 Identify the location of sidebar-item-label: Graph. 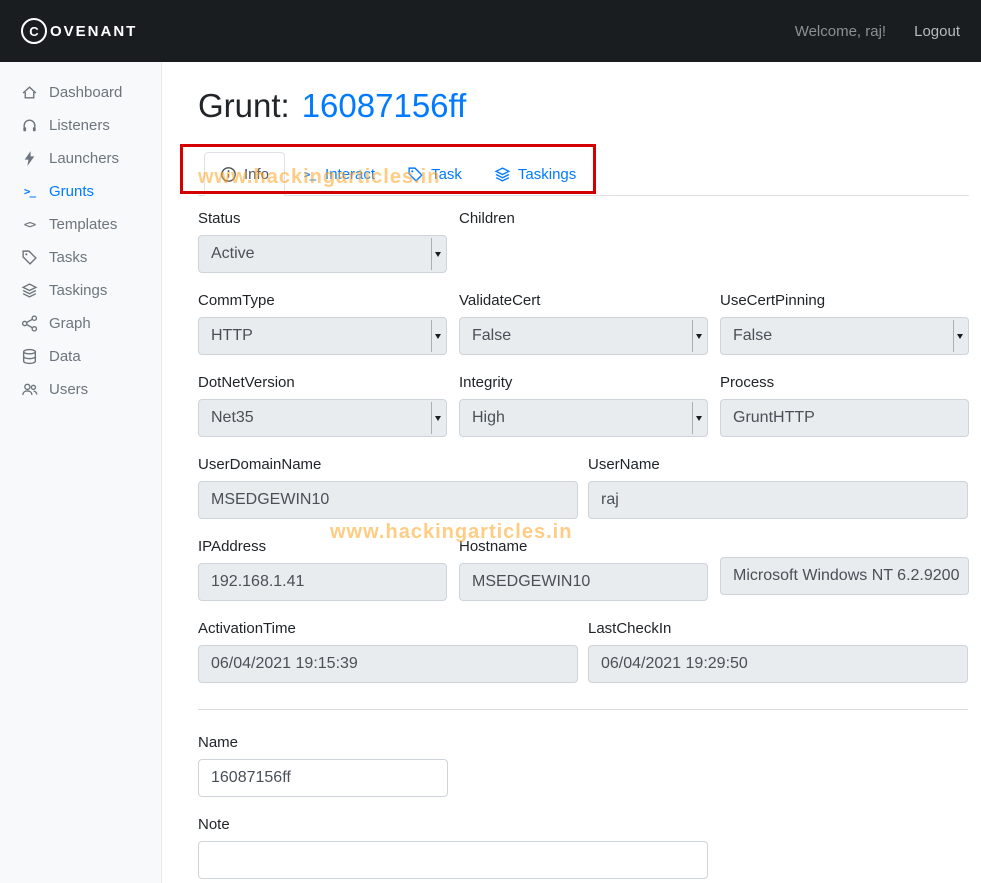
(70, 323).